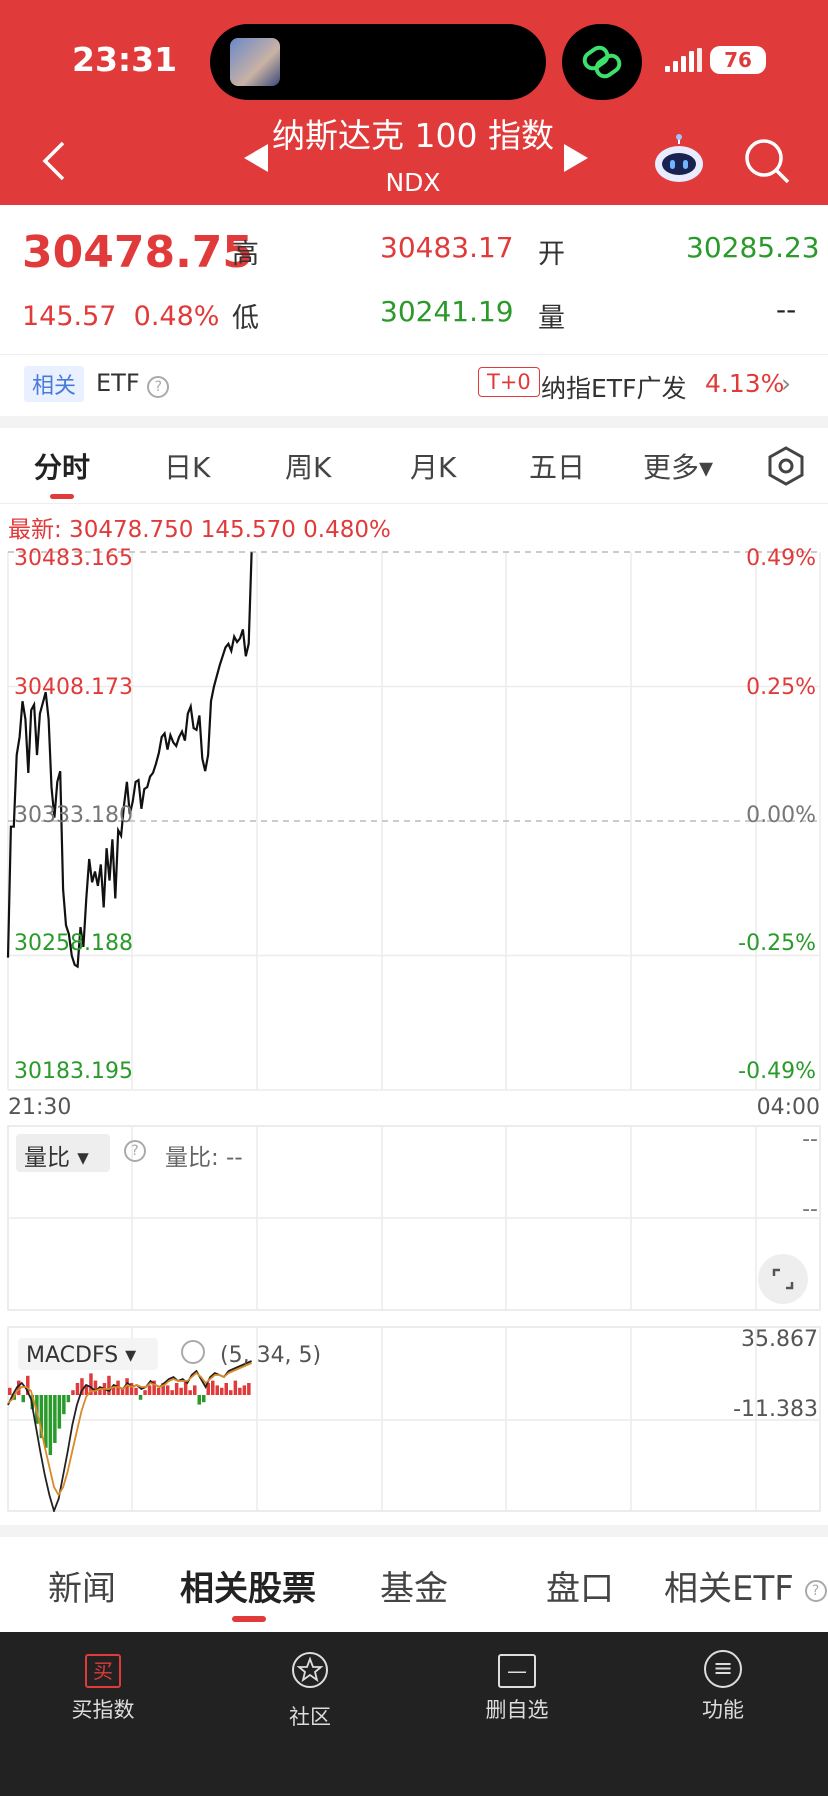  What do you see at coordinates (62, 466) in the screenshot?
I see `tab-intraday: 分时` at bounding box center [62, 466].